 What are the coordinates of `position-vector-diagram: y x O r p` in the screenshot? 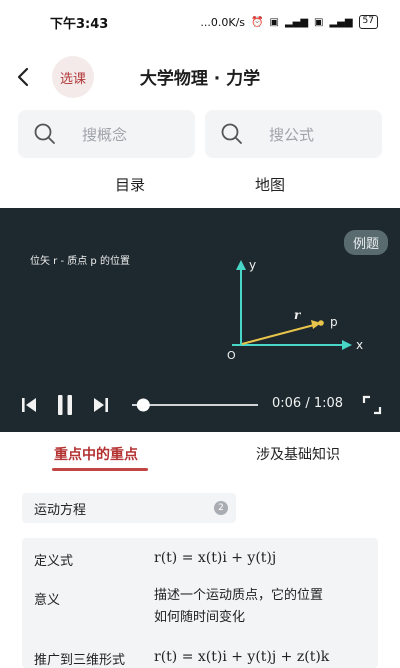 It's located at (295, 310).